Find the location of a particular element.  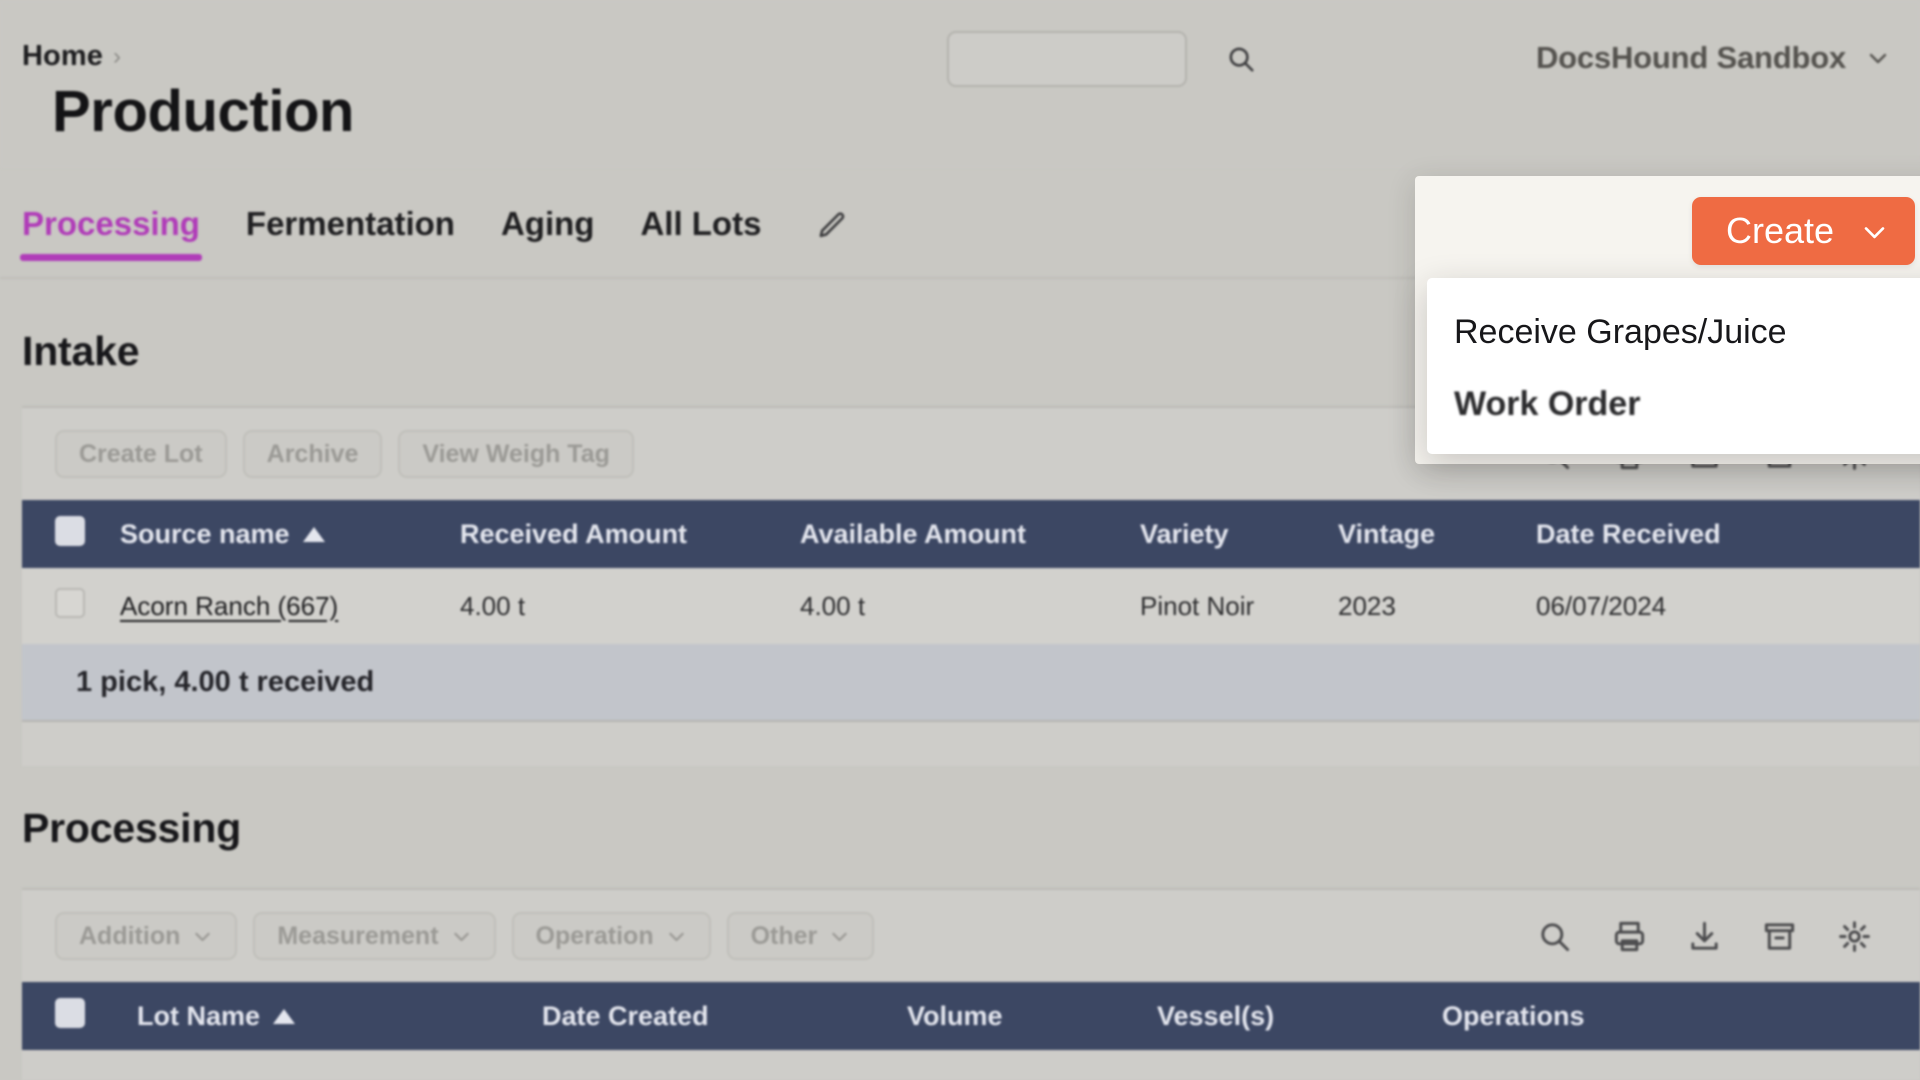

column-available-amount: Available Amount is located at coordinates (970, 534).